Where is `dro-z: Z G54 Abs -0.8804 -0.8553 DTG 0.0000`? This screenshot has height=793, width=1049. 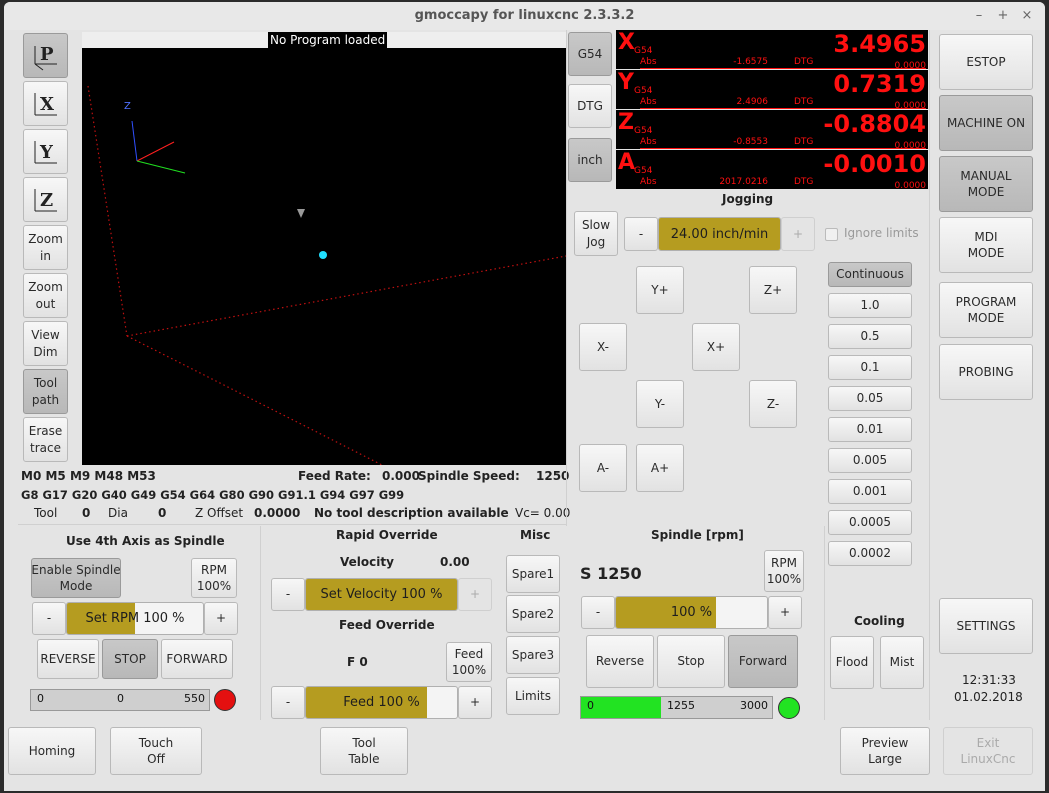 dro-z: Z G54 Abs -0.8804 -0.8553 DTG 0.0000 is located at coordinates (772, 130).